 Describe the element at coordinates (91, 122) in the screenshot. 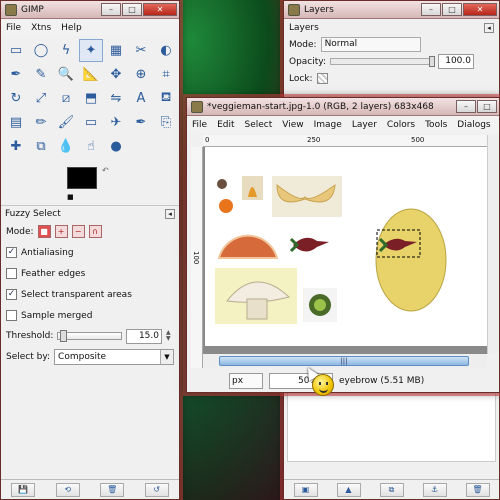

I see `eraser-tool-icon: ▭` at that location.